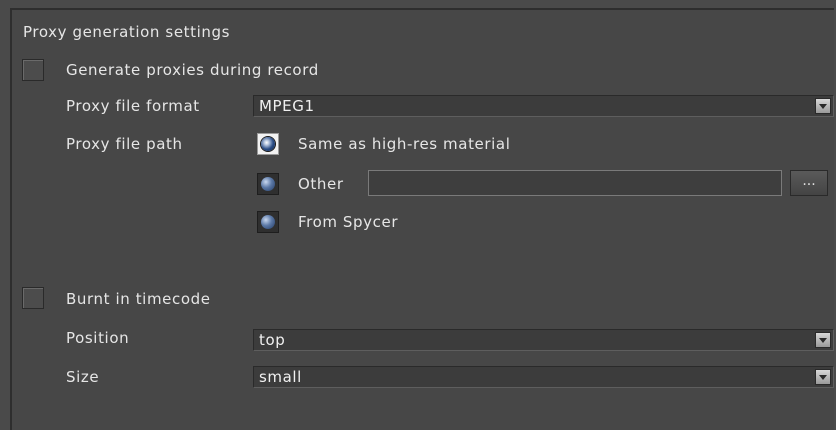  What do you see at coordinates (83, 377) in the screenshot?
I see `size-label: Size` at bounding box center [83, 377].